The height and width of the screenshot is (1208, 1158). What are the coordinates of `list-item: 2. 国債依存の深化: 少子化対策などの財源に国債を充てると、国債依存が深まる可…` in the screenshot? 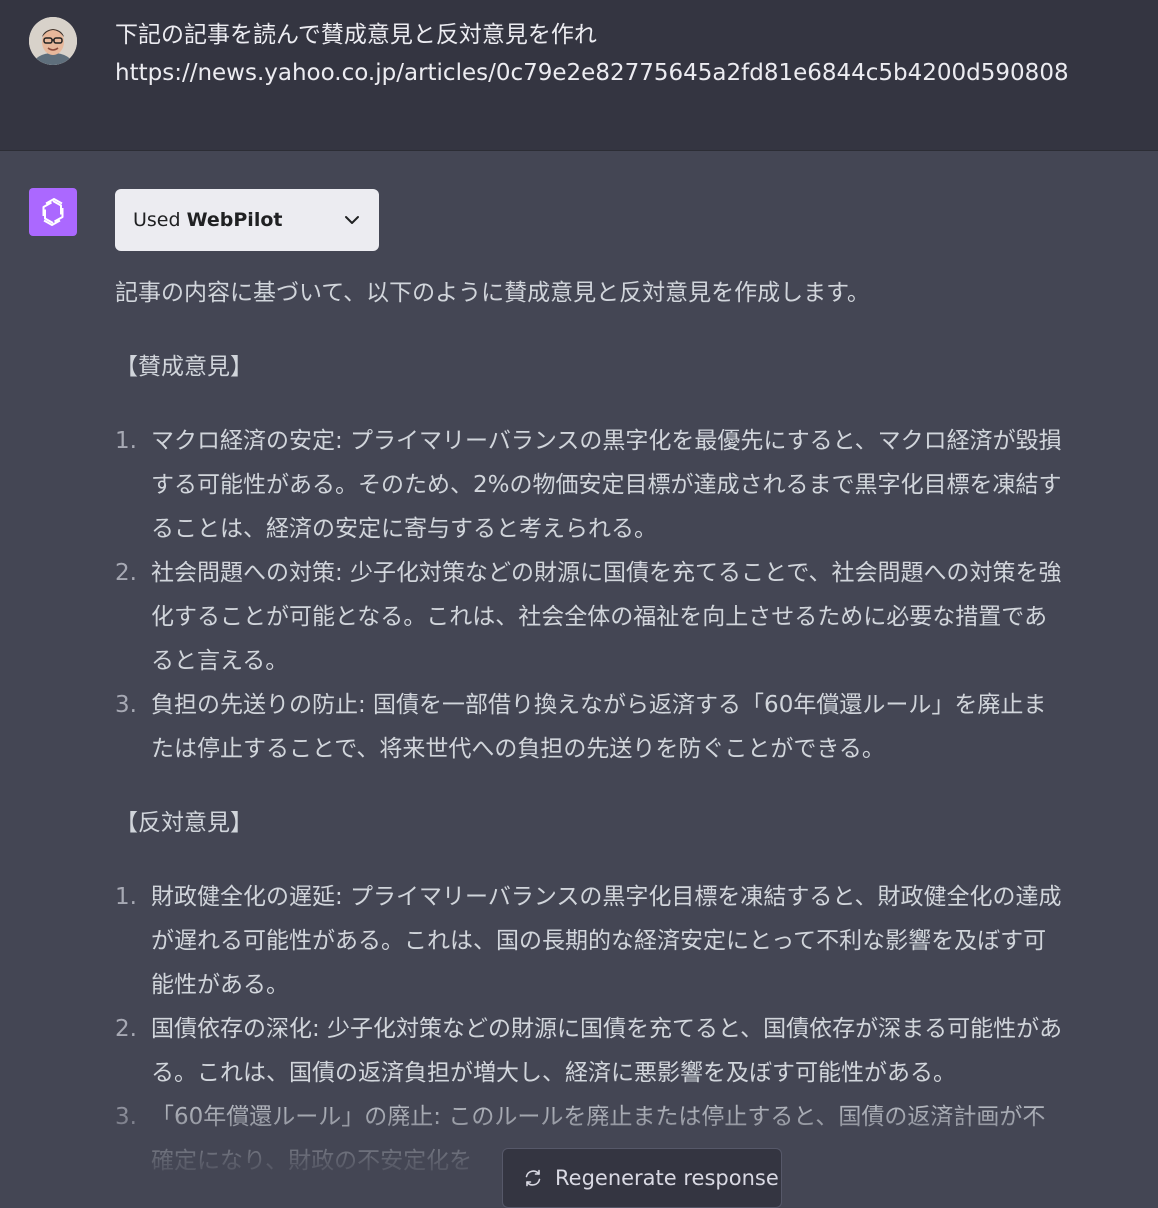 It's located at (630, 1051).